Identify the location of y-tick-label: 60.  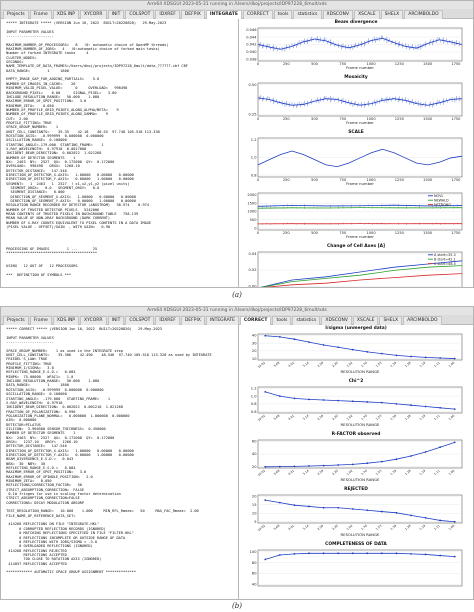
(254, 574).